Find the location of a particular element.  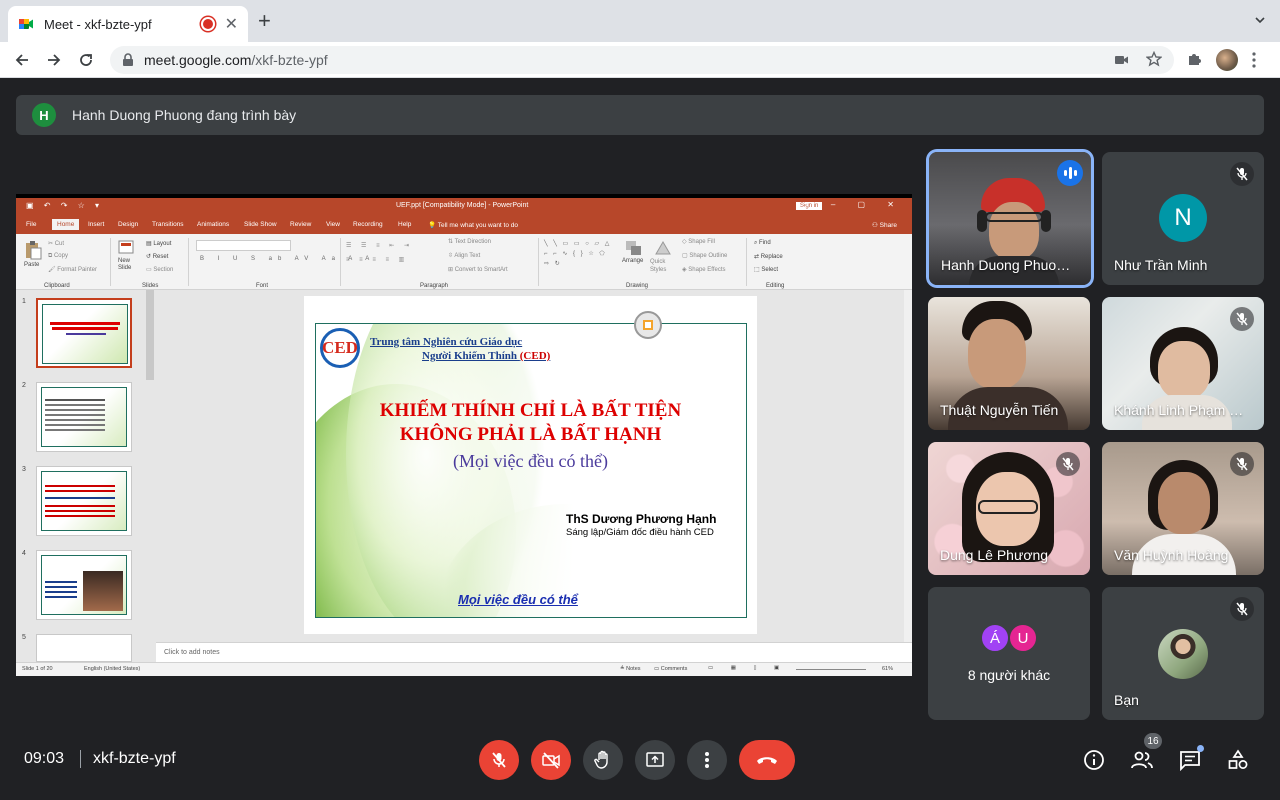

ppt-shape-effects-label: Shape Effects is located at coordinates (707, 270).